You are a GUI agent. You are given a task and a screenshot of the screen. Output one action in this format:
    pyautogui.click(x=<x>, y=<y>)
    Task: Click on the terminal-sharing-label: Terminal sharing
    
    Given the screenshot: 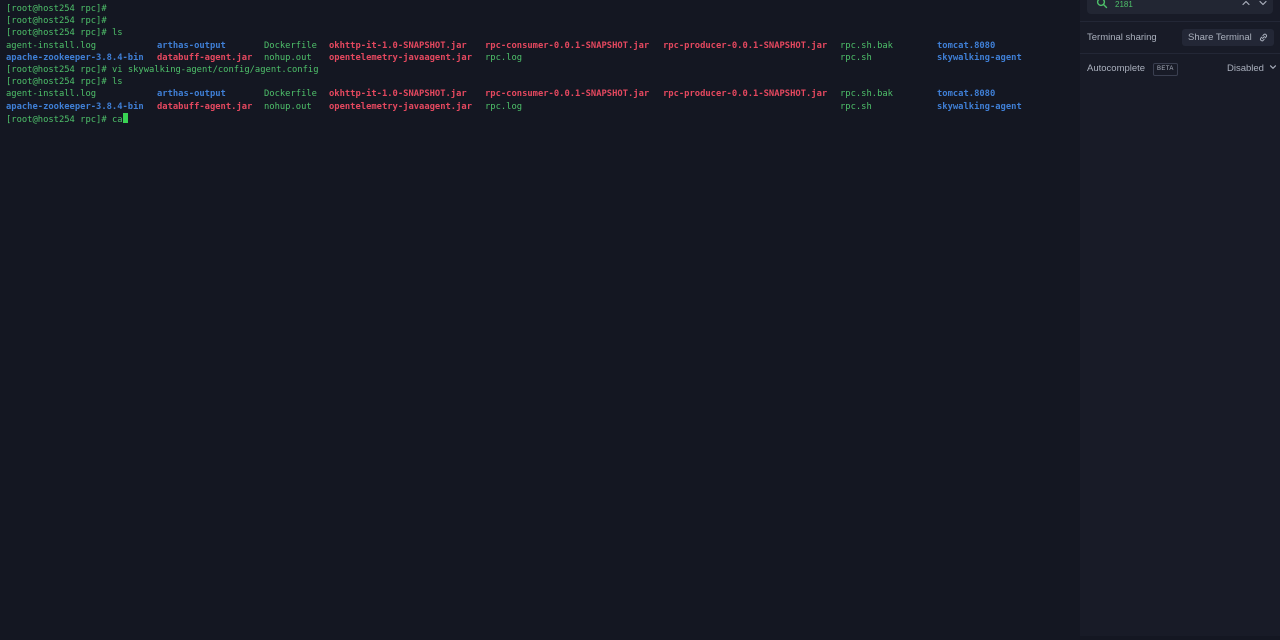 What is the action you would take?
    pyautogui.click(x=1122, y=37)
    